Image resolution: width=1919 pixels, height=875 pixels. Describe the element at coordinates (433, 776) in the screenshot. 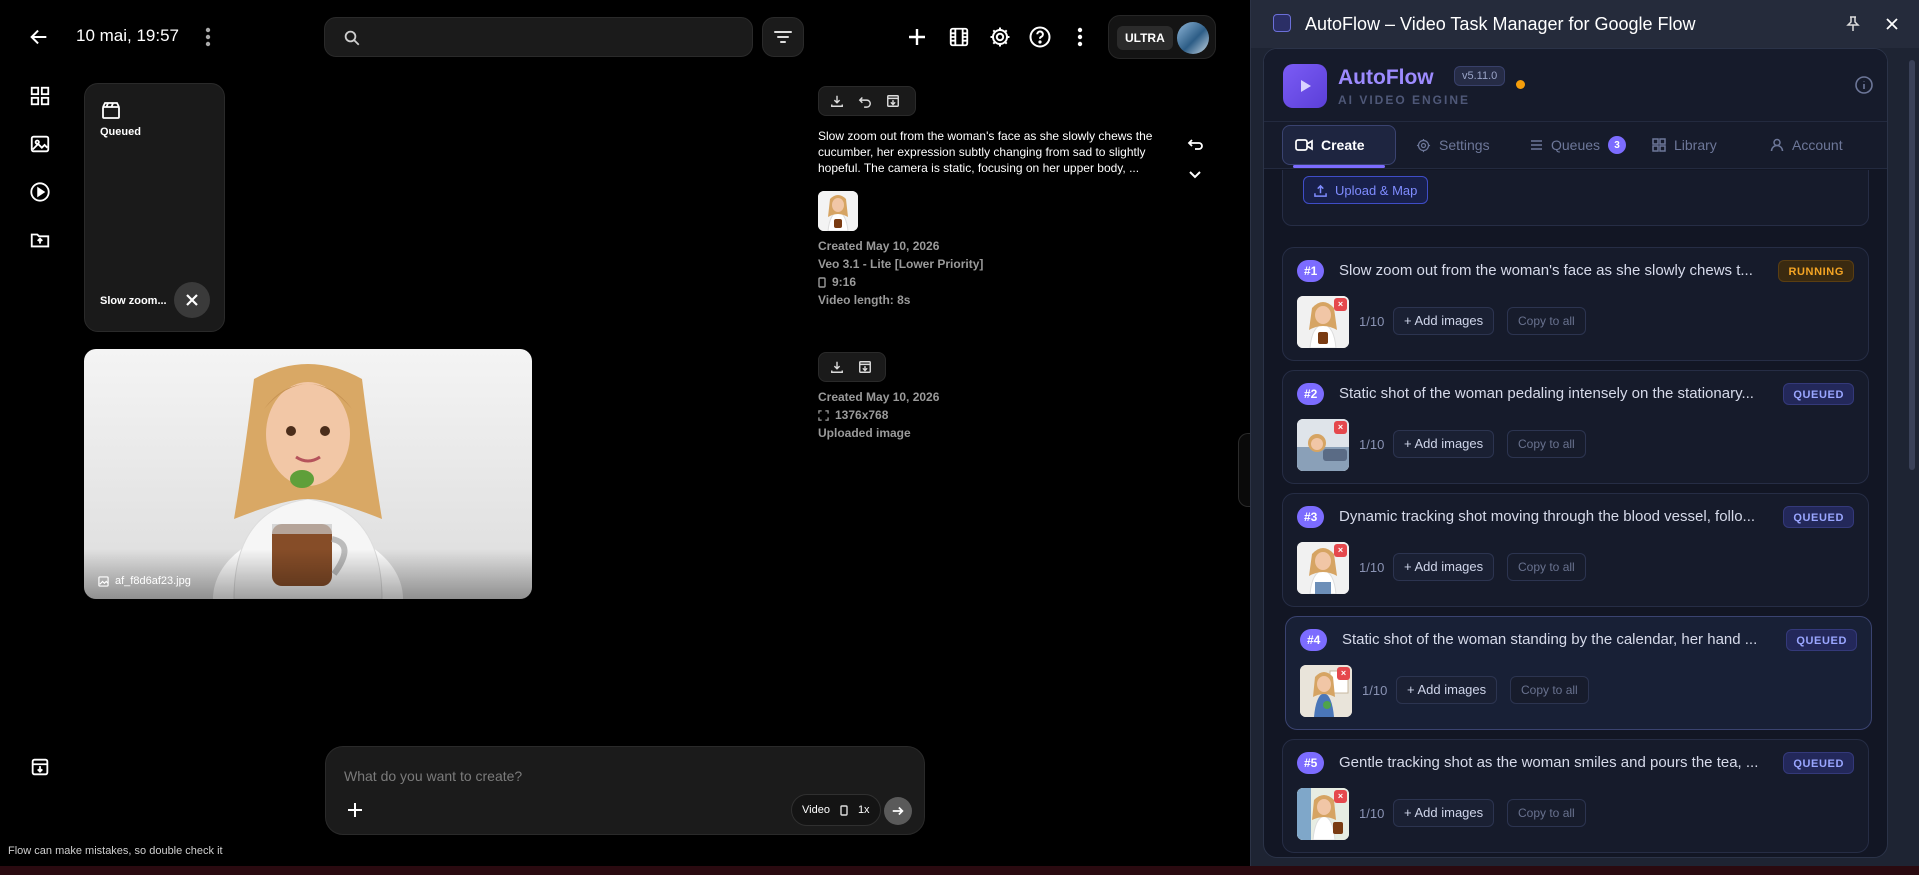

I see `prompt-input: What do you want to create?` at that location.